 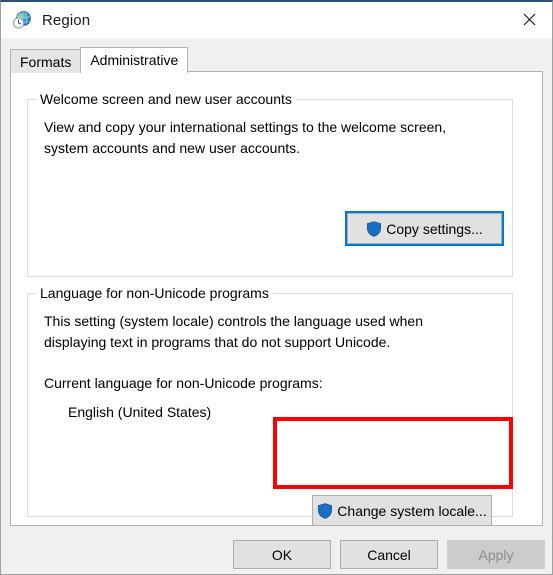 I want to click on tab-administrative: Administrative, so click(x=134, y=60).